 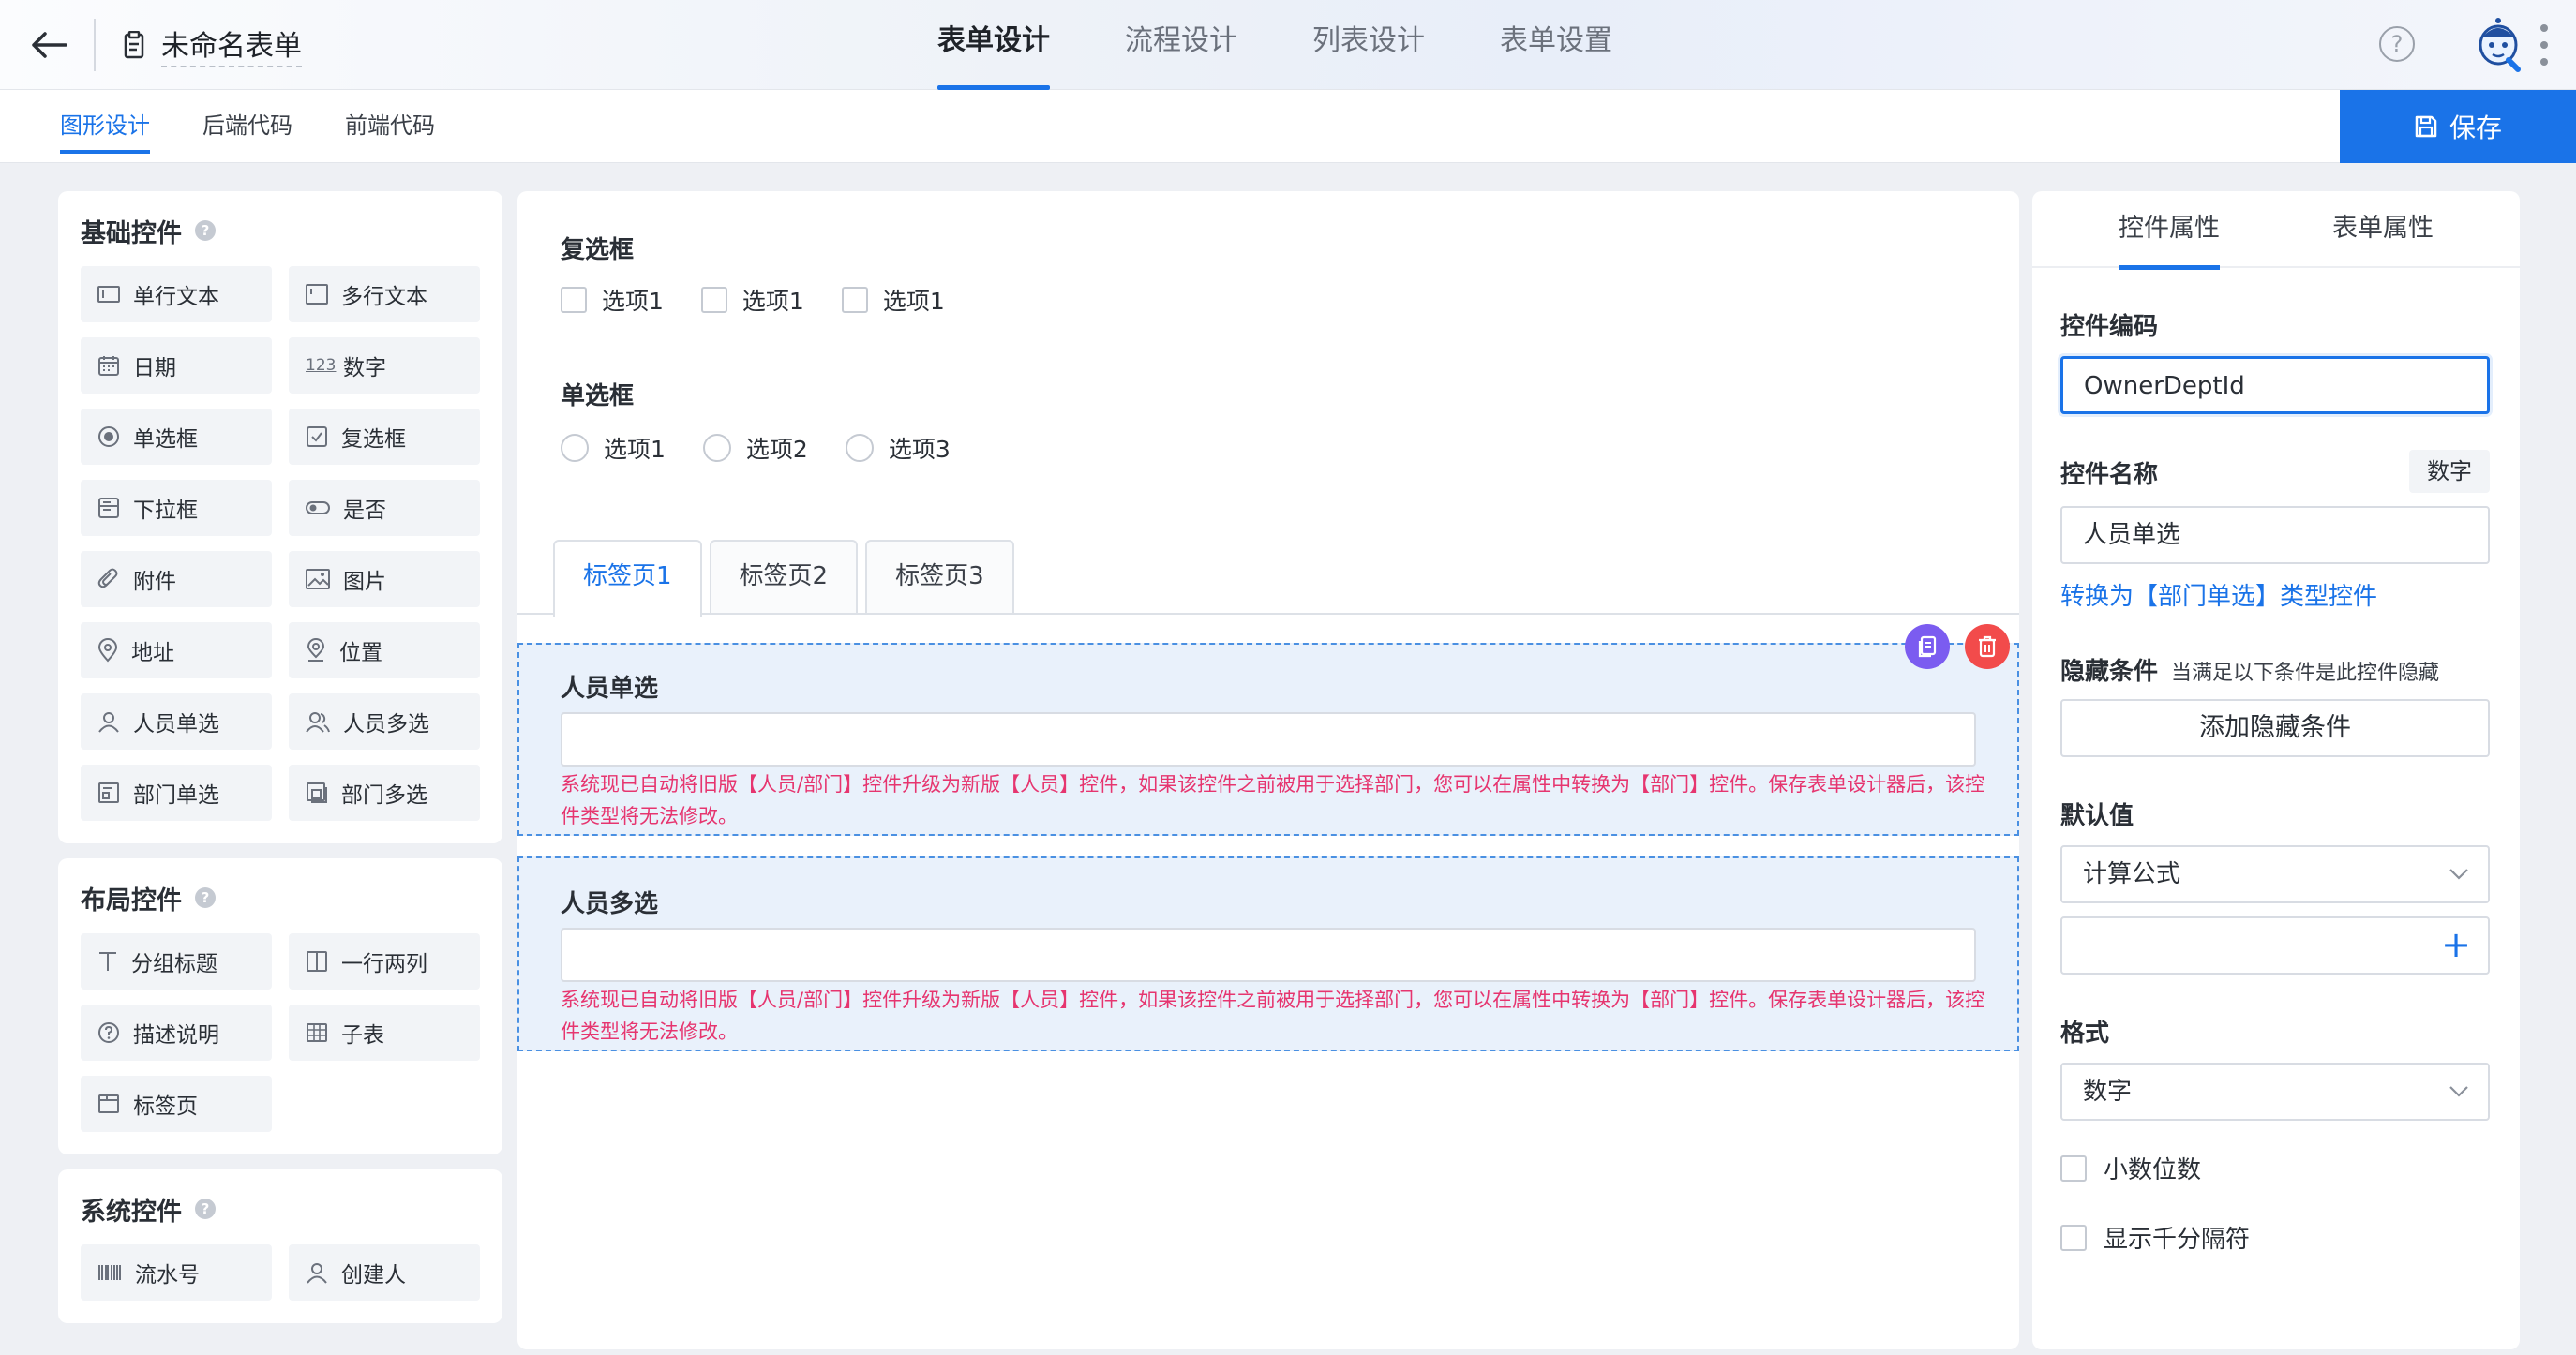 I want to click on control-group-title: 分组标题, so click(x=176, y=961).